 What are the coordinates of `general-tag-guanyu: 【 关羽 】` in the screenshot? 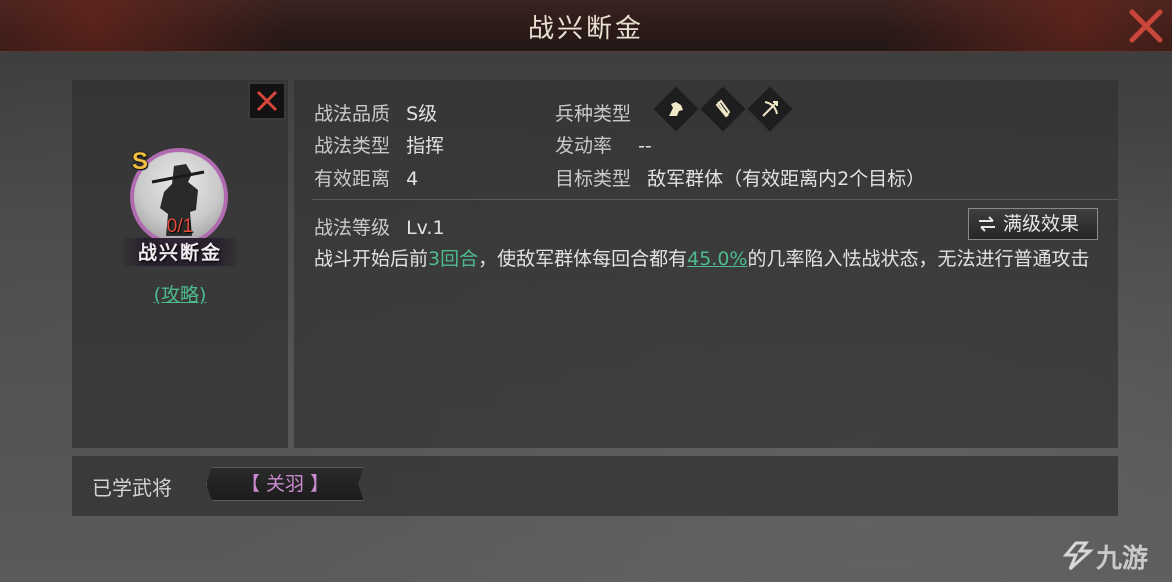 It's located at (285, 484).